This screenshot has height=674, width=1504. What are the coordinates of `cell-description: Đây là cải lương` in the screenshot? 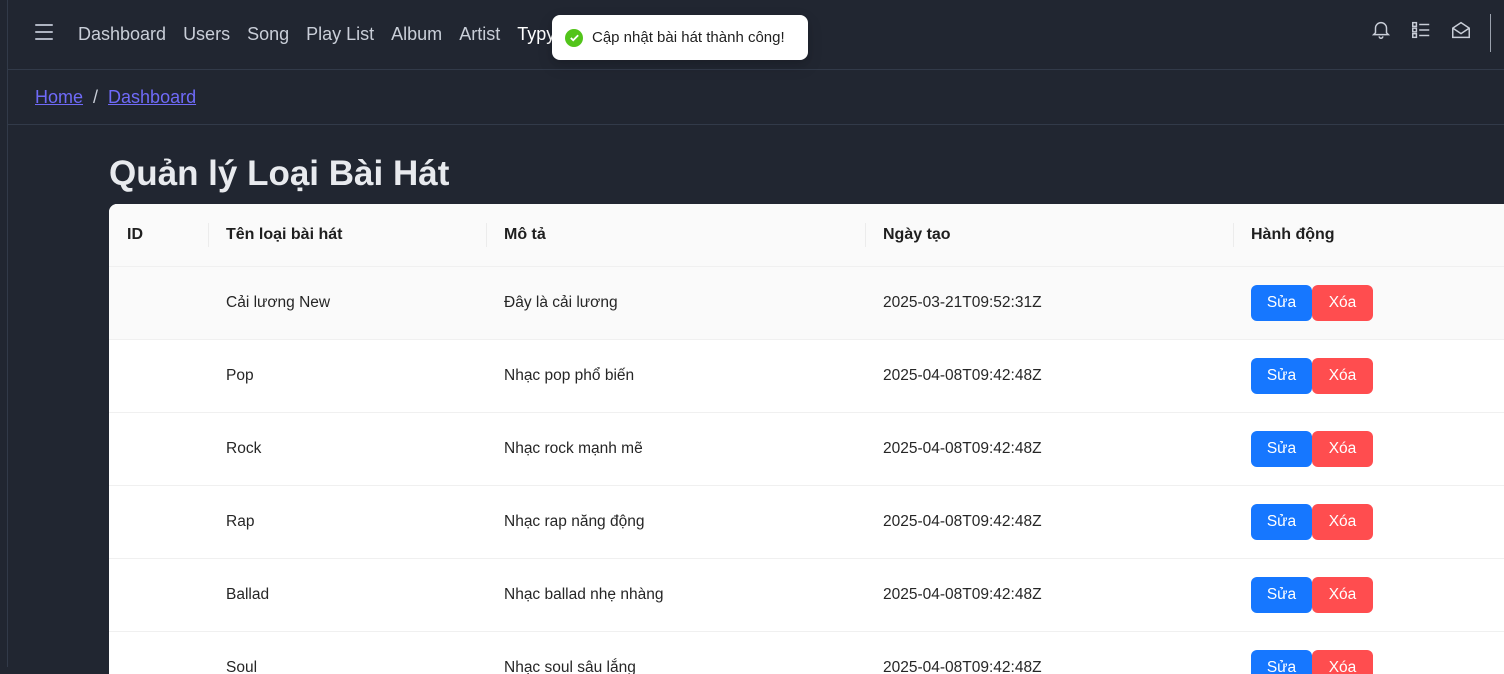 It's located at (675, 302).